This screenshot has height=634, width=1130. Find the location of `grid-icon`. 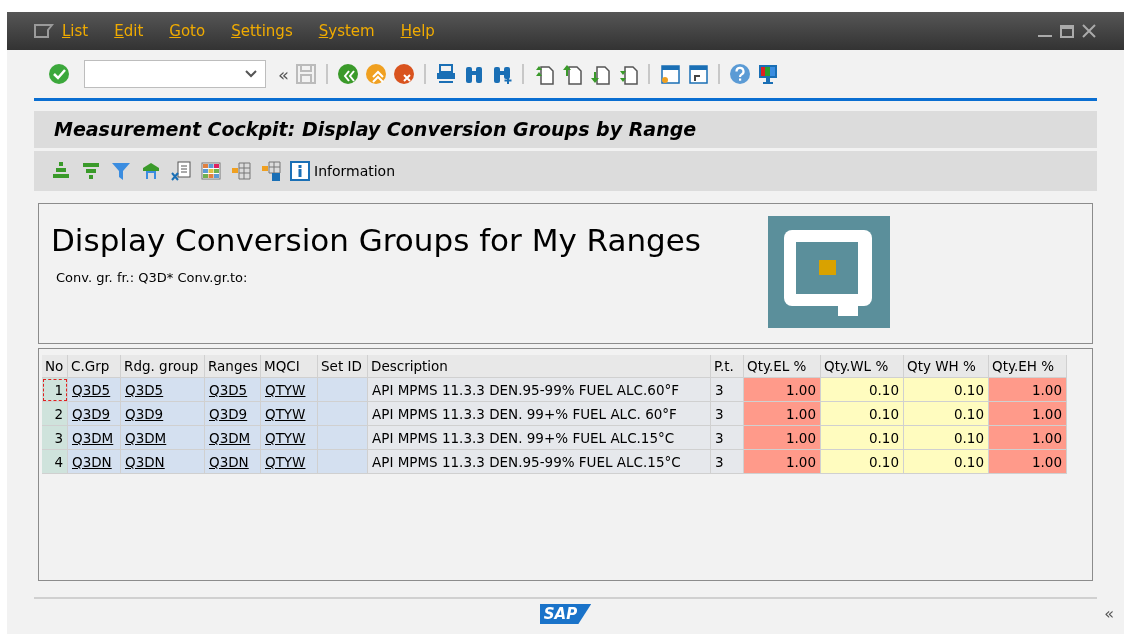

grid-icon is located at coordinates (211, 171).